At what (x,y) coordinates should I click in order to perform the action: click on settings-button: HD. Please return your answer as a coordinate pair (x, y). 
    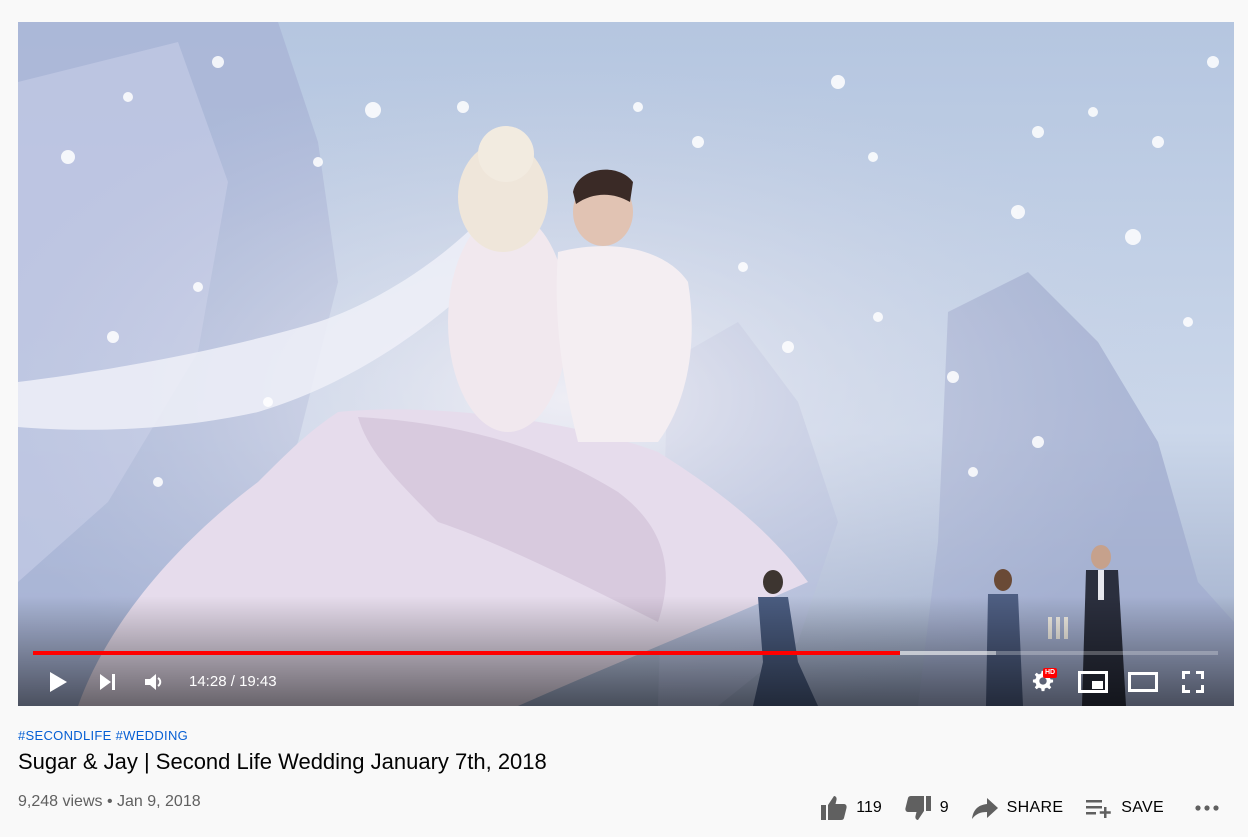
    Looking at the image, I should click on (1044, 682).